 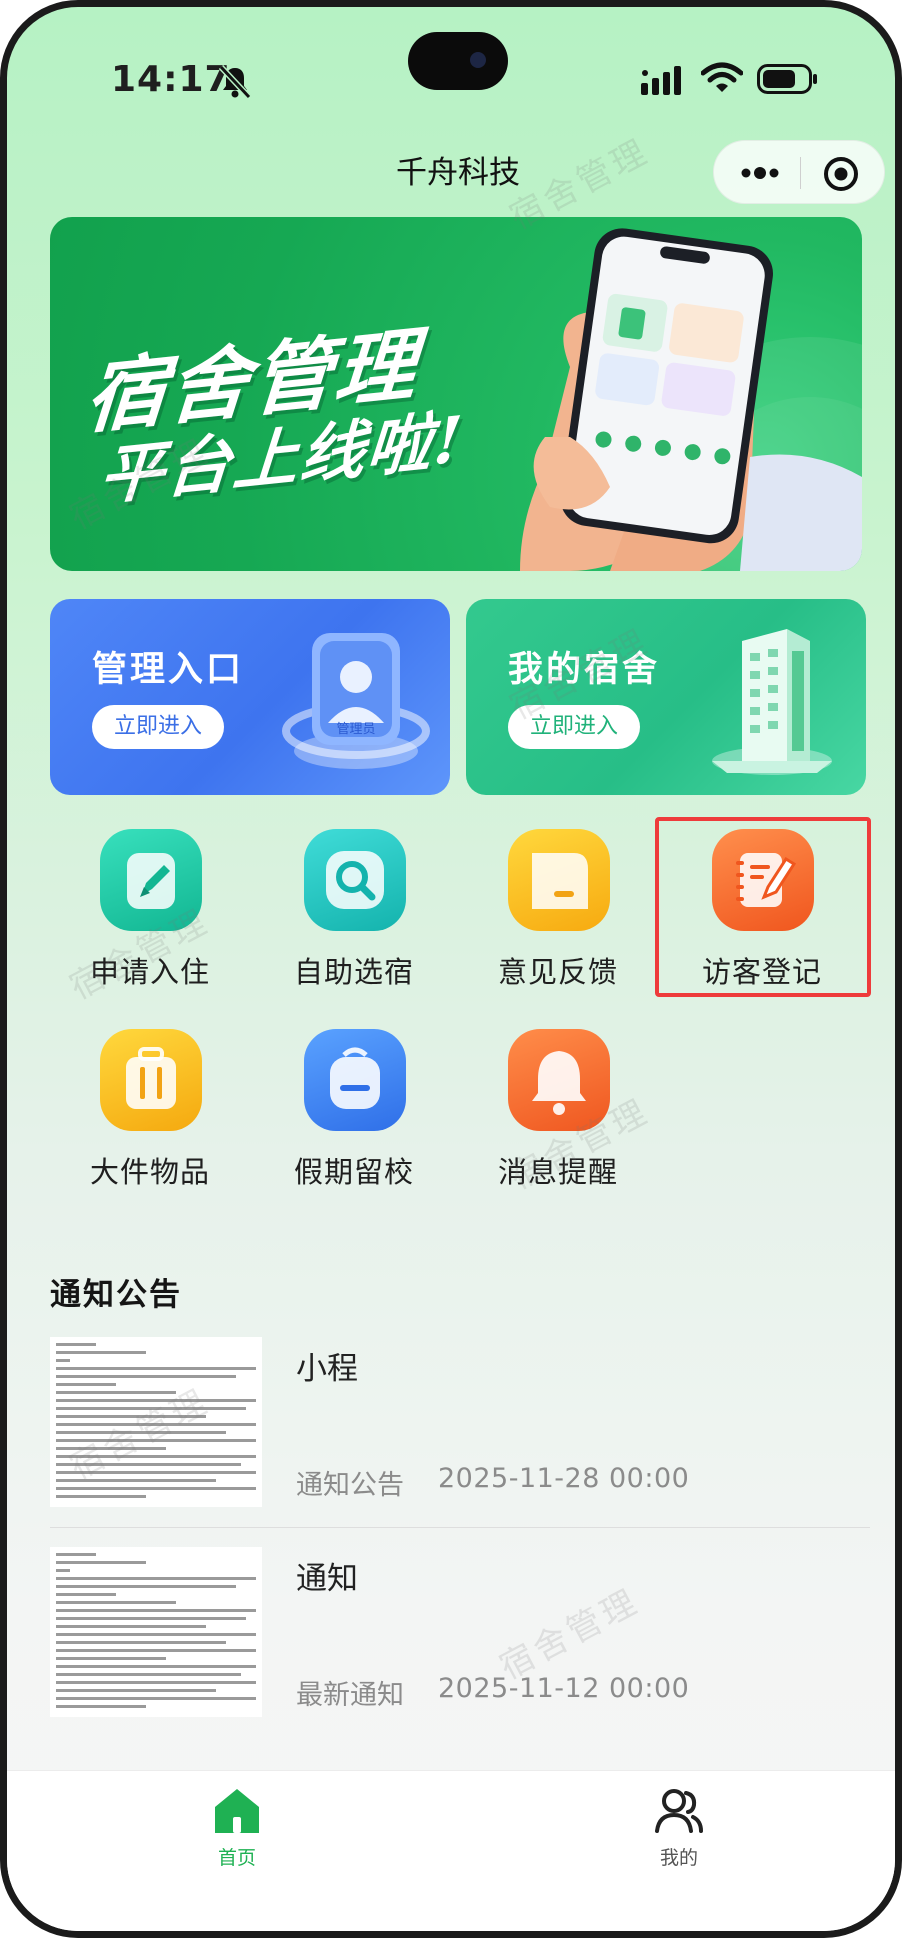 I want to click on grid-message-reminder: 消息提醒, so click(x=558, y=1114).